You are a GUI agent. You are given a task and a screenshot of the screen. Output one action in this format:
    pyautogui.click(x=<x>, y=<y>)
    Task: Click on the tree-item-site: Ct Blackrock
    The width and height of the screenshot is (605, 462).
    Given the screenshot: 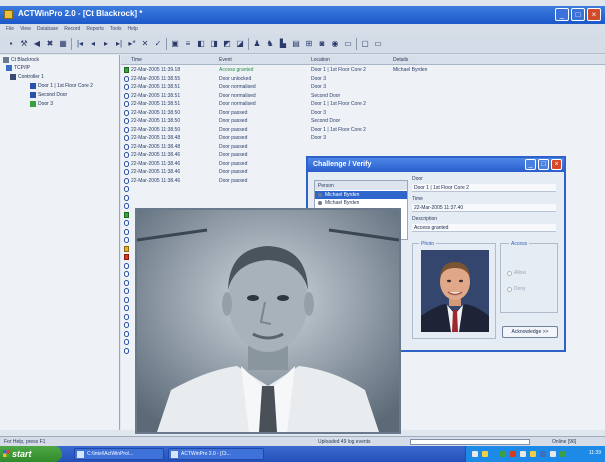 What is the action you would take?
    pyautogui.click(x=21, y=60)
    